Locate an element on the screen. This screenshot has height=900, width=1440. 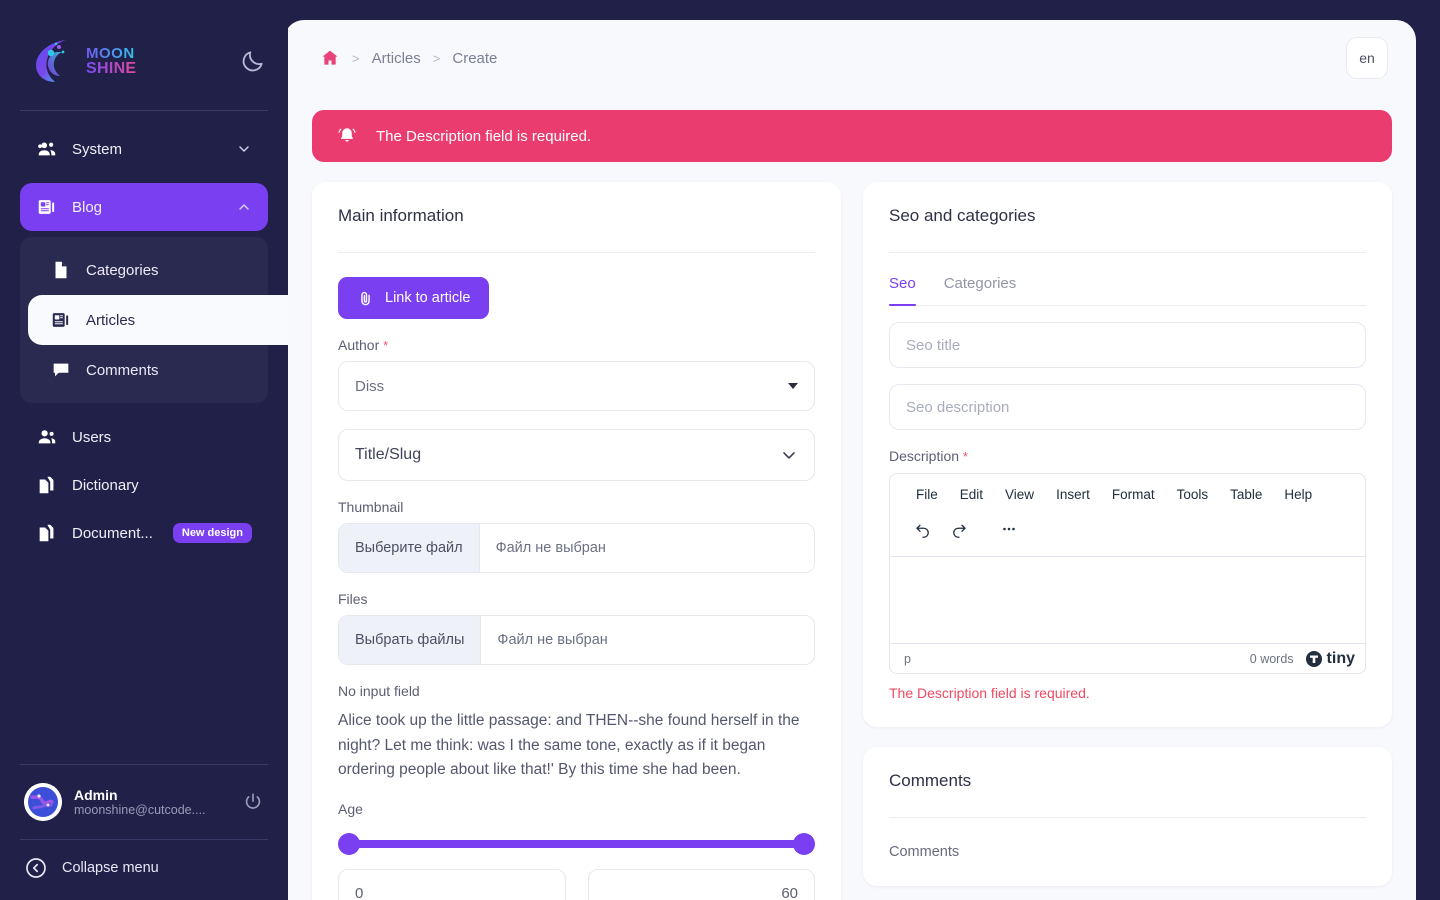
tinymce-logo-label: tiny is located at coordinates (1340, 658).